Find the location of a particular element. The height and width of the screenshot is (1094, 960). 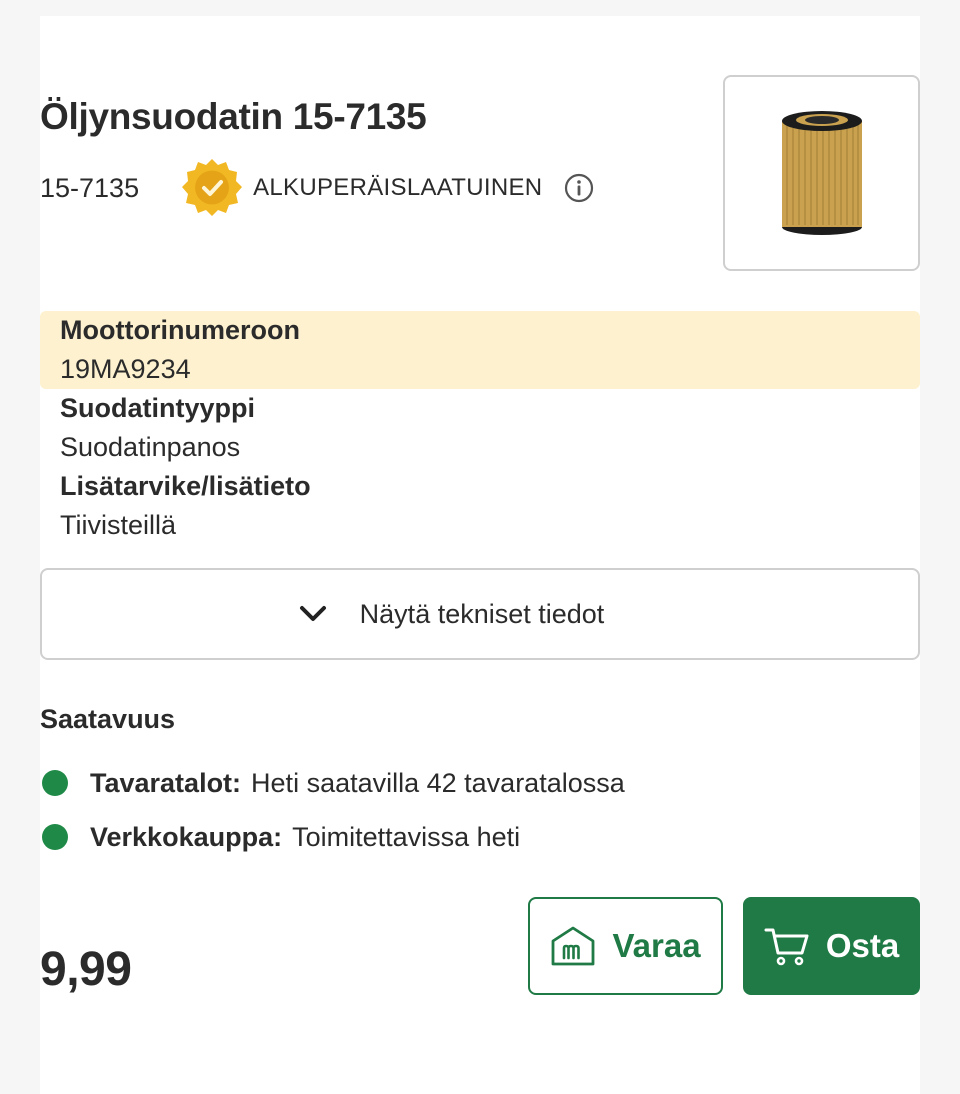

availability-value: Heti saatavilla 42 tavaratalossa is located at coordinates (438, 782).